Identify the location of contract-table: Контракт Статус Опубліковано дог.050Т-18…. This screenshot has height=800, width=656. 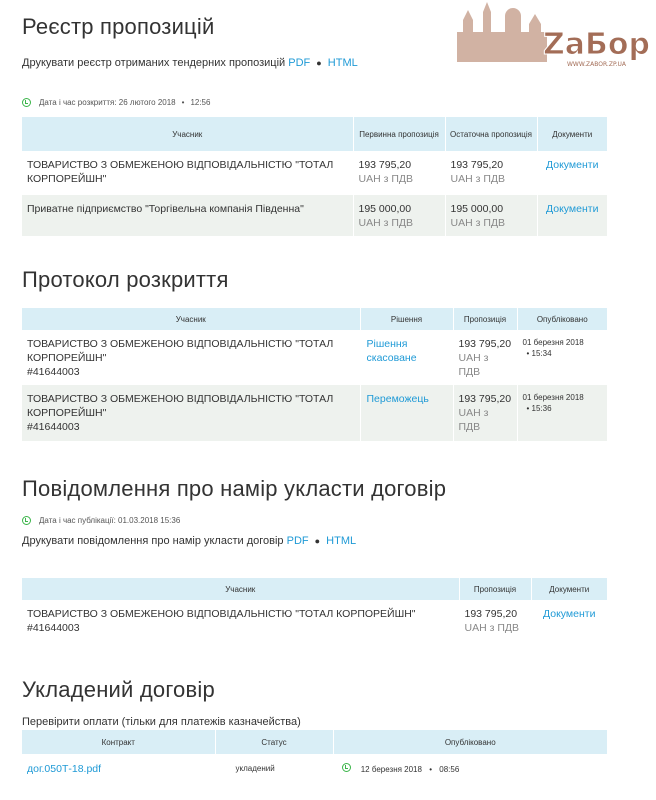
(314, 757).